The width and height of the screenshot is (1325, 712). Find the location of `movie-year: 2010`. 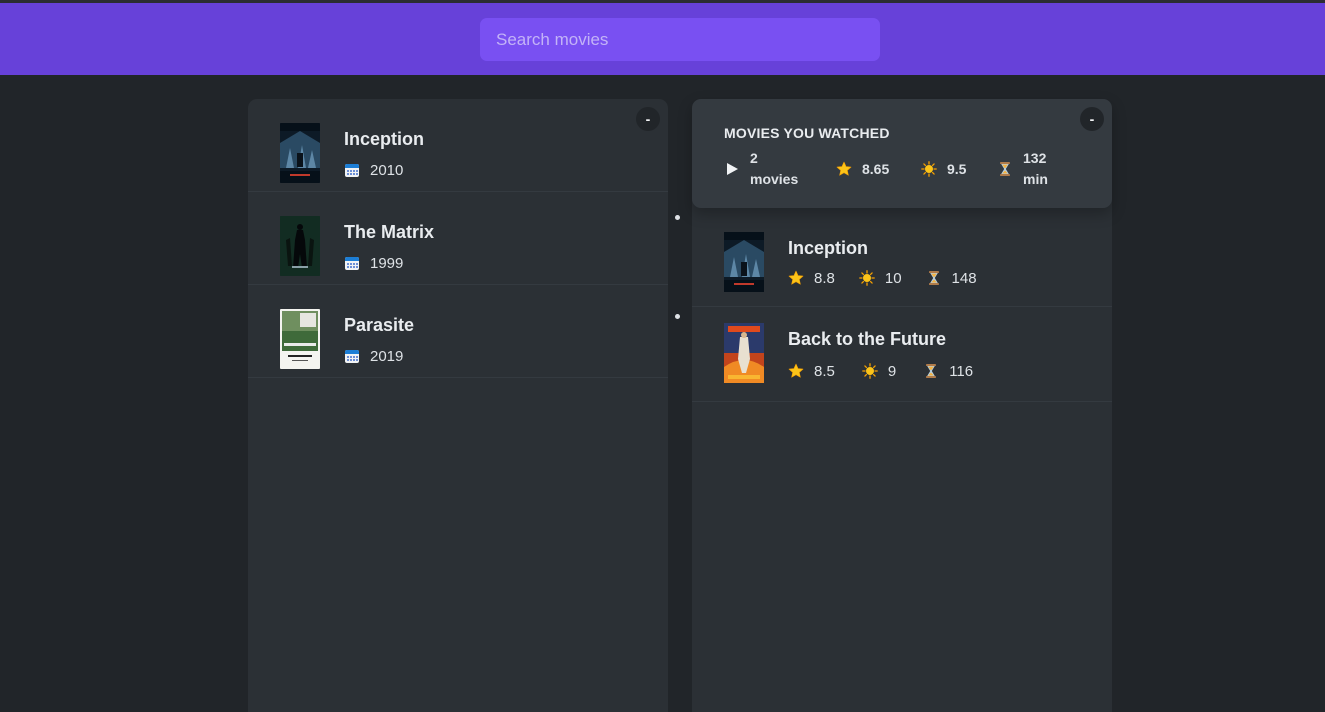

movie-year: 2010 is located at coordinates (387, 170).